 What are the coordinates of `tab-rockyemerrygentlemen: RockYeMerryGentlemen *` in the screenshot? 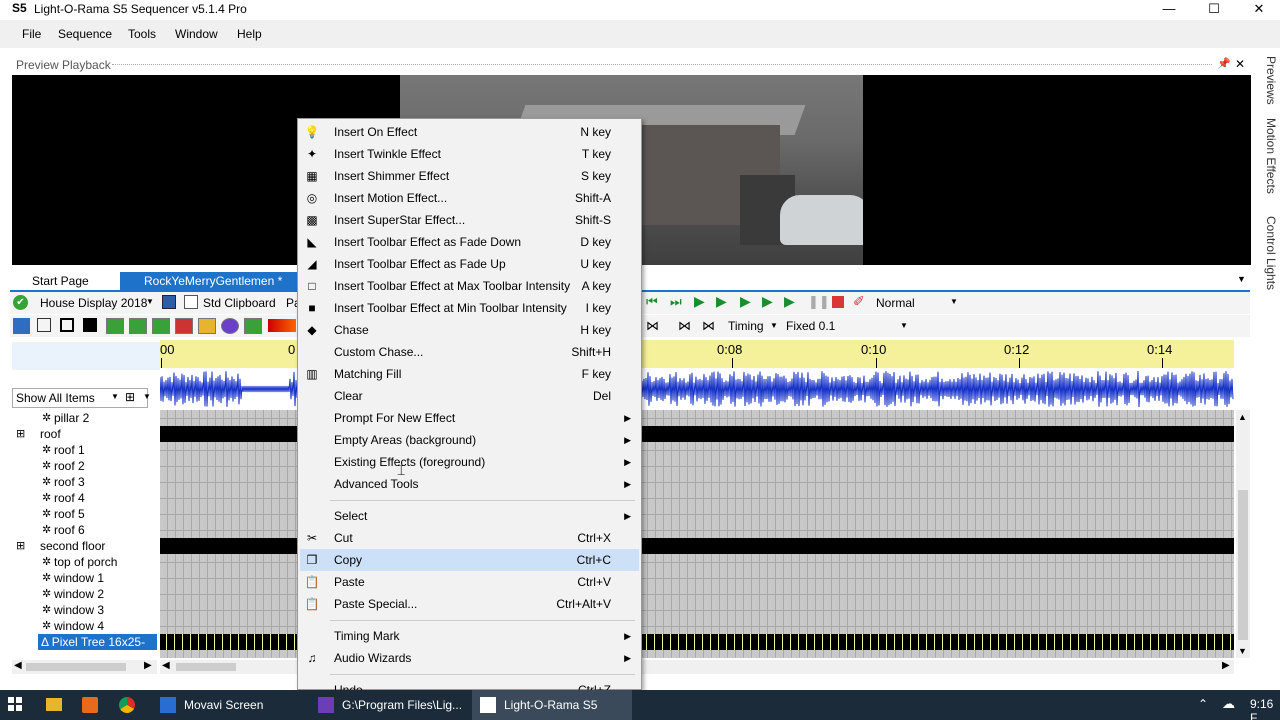 It's located at (210, 281).